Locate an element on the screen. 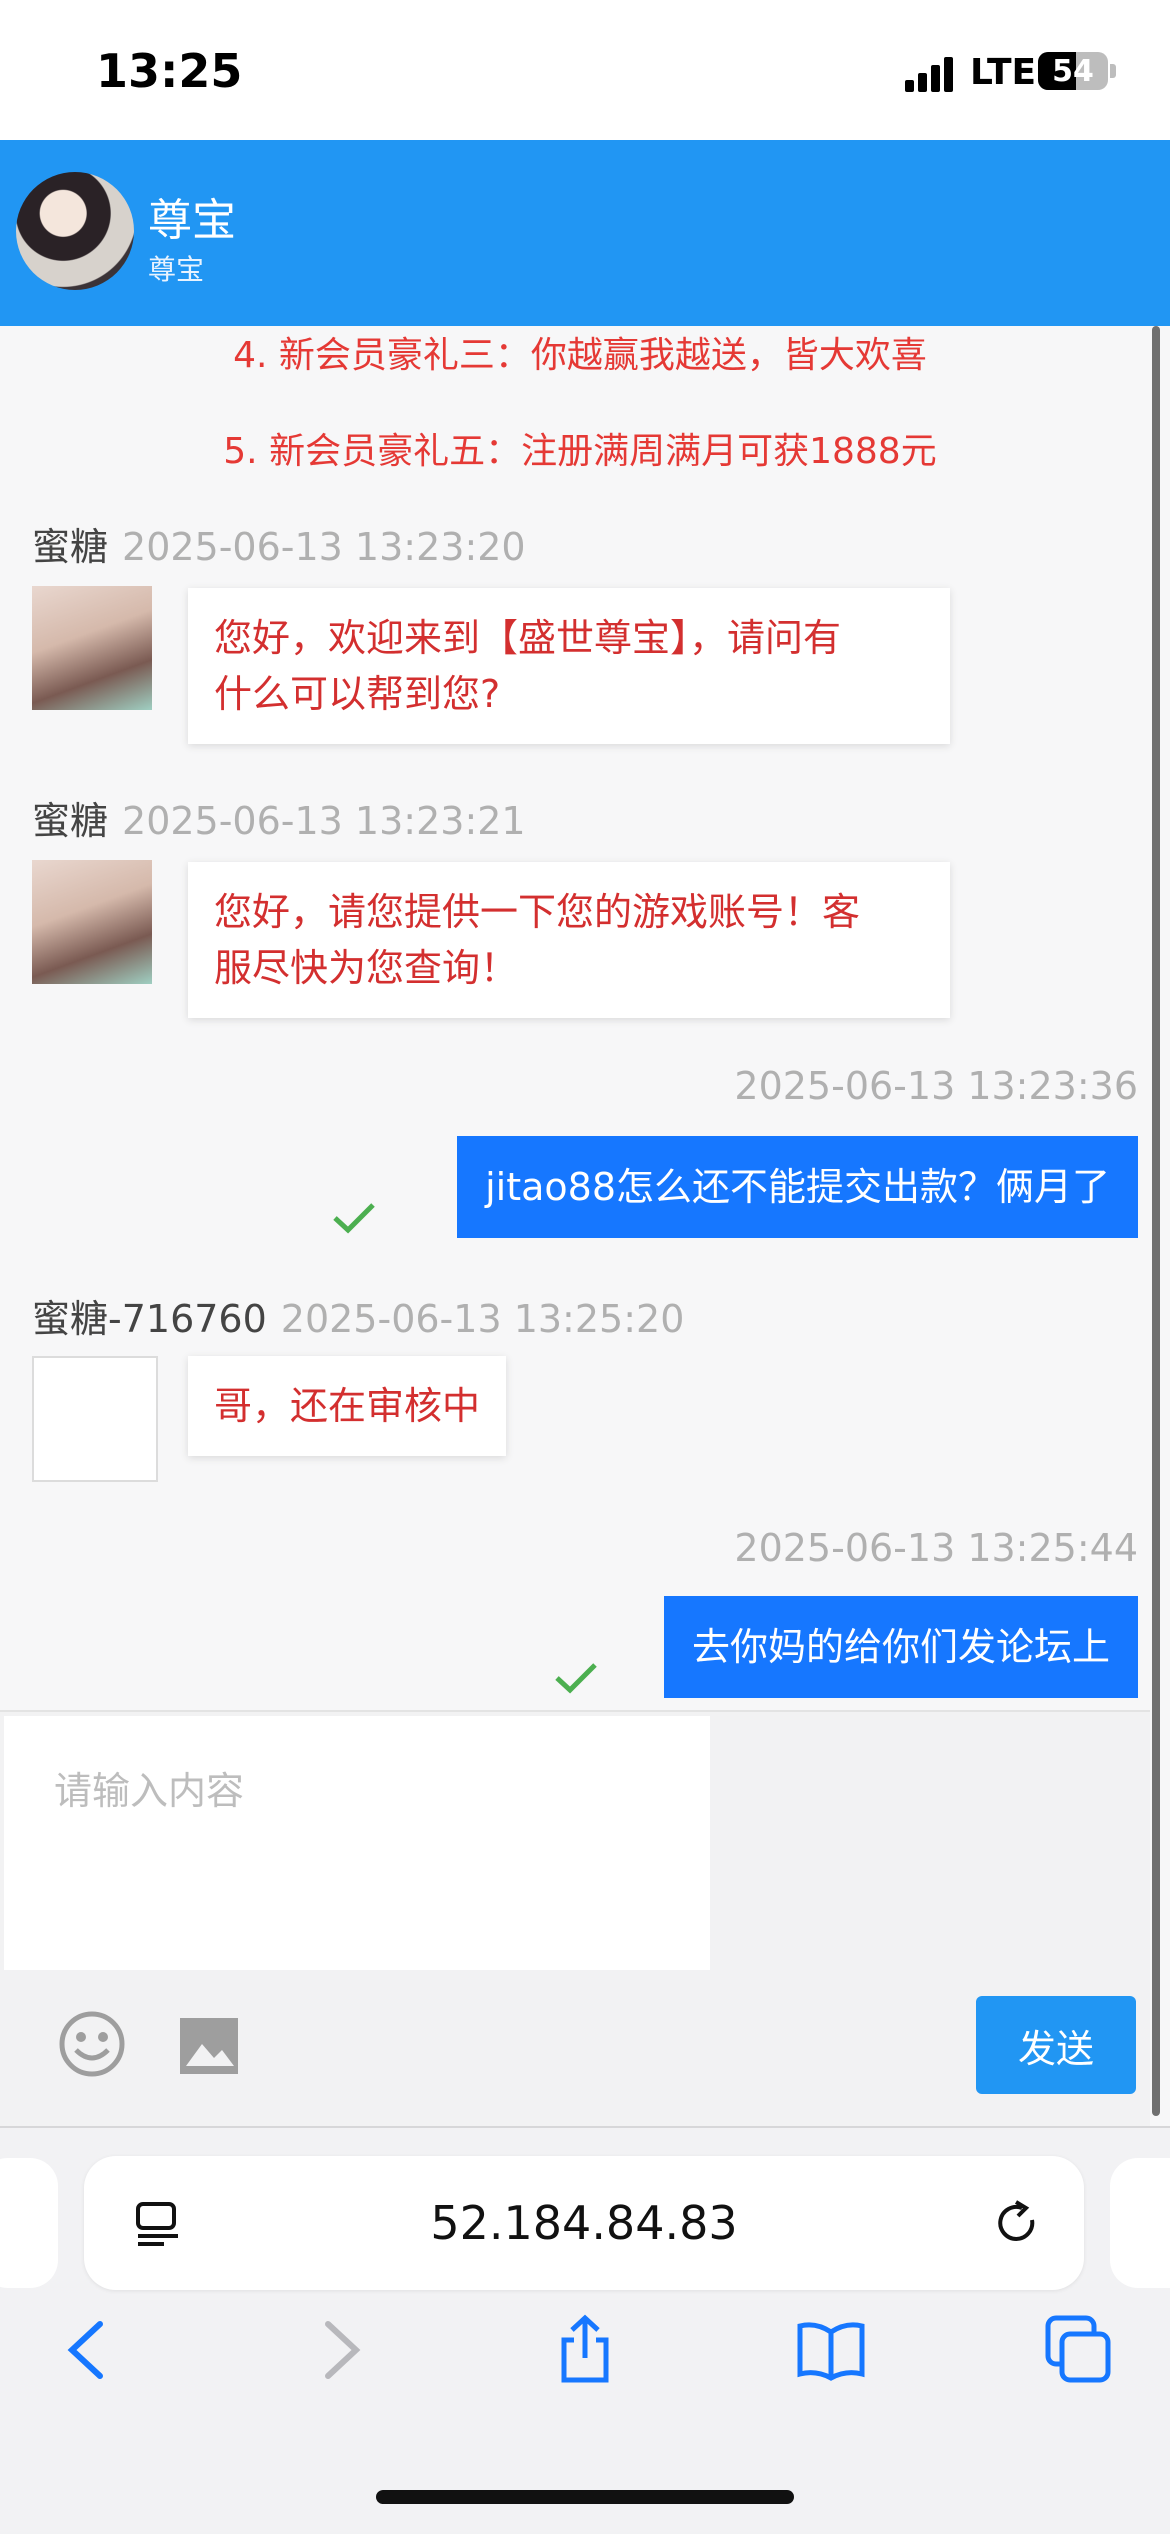 The width and height of the screenshot is (1170, 2534). message-timestamp: 2025-06-13 13:25:20 is located at coordinates (482, 1319).